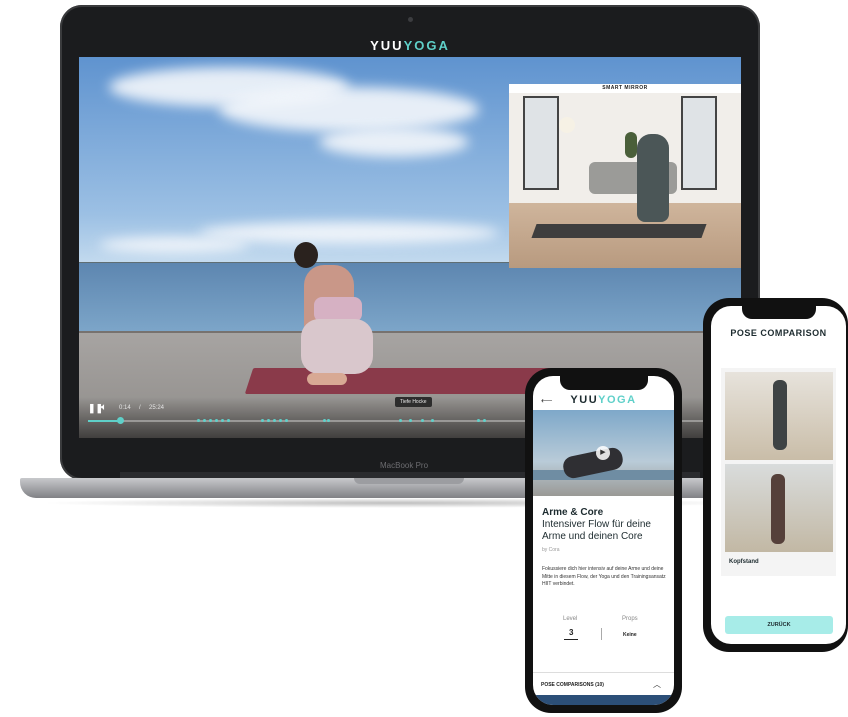  I want to click on bottom-bar, so click(603, 700).